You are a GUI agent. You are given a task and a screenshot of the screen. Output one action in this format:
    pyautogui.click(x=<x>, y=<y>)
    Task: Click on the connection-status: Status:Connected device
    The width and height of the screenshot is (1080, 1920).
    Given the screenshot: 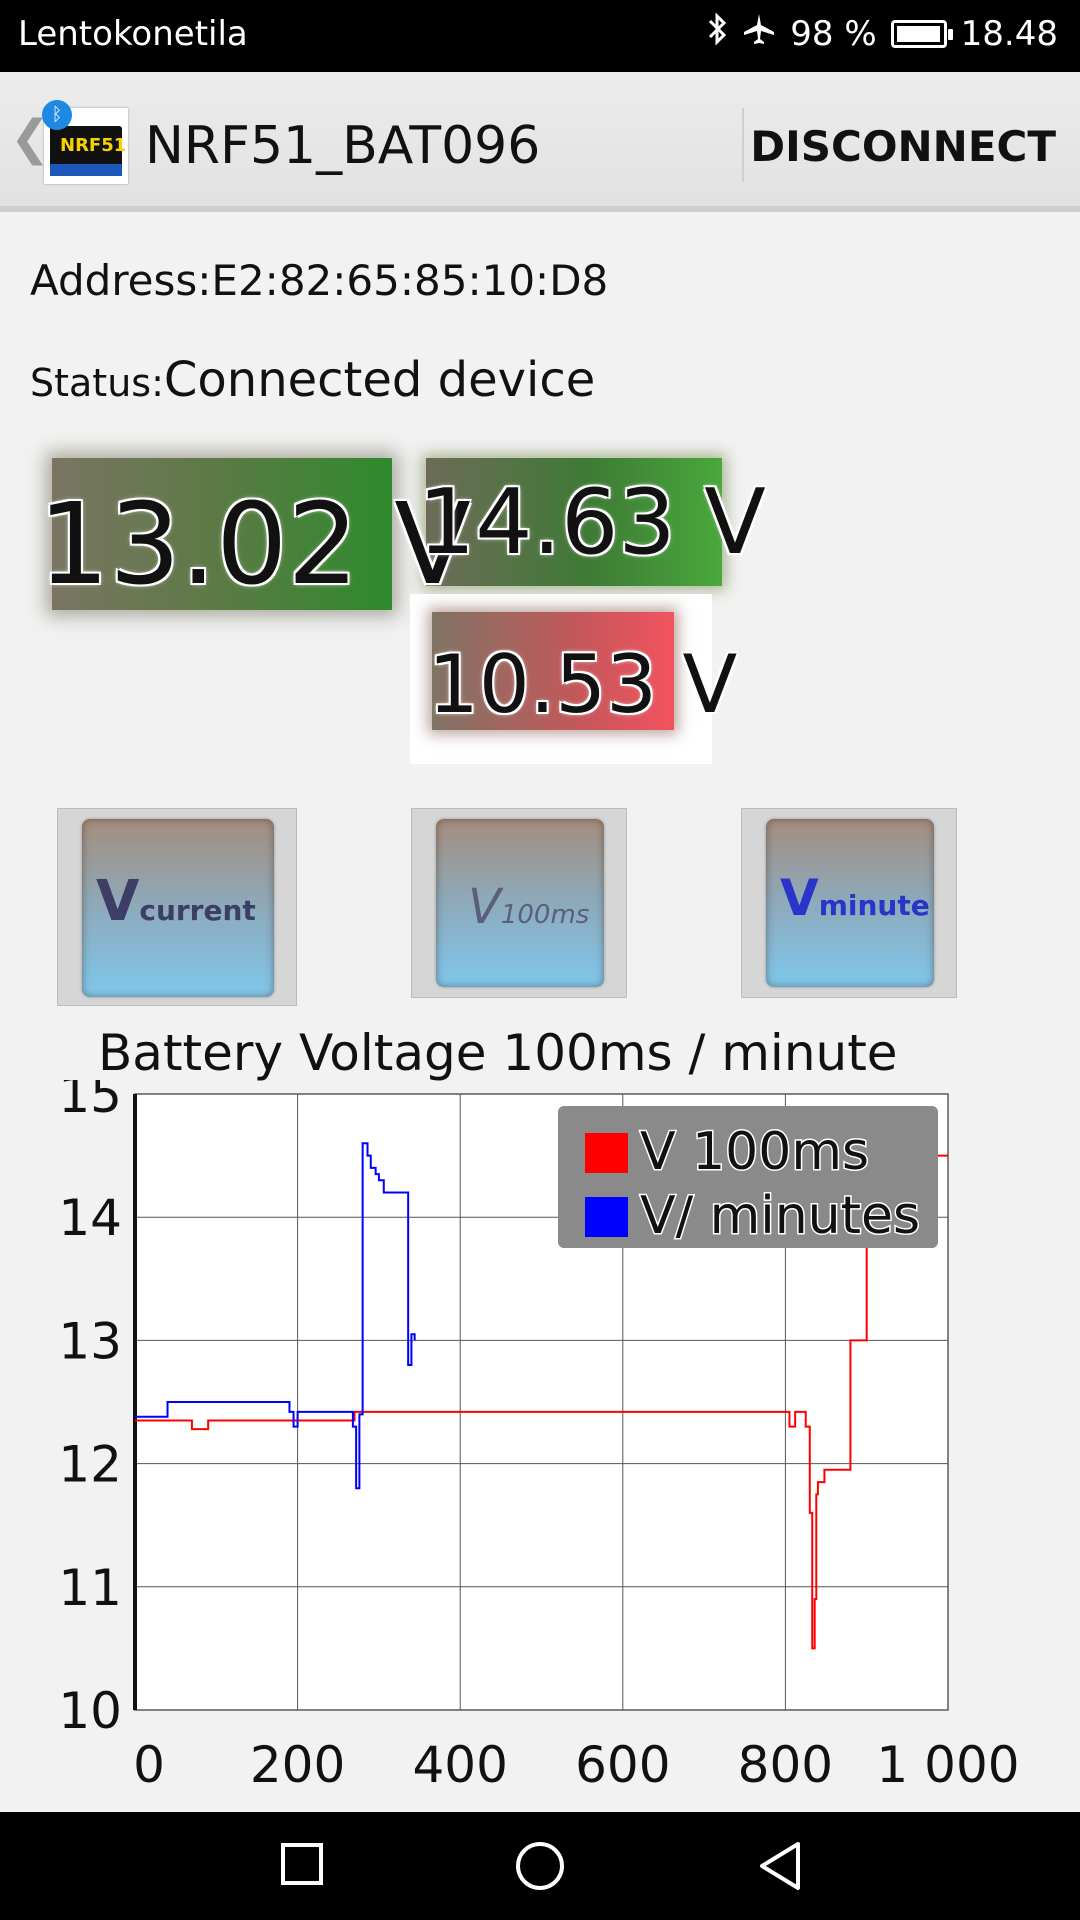 What is the action you would take?
    pyautogui.click(x=312, y=380)
    